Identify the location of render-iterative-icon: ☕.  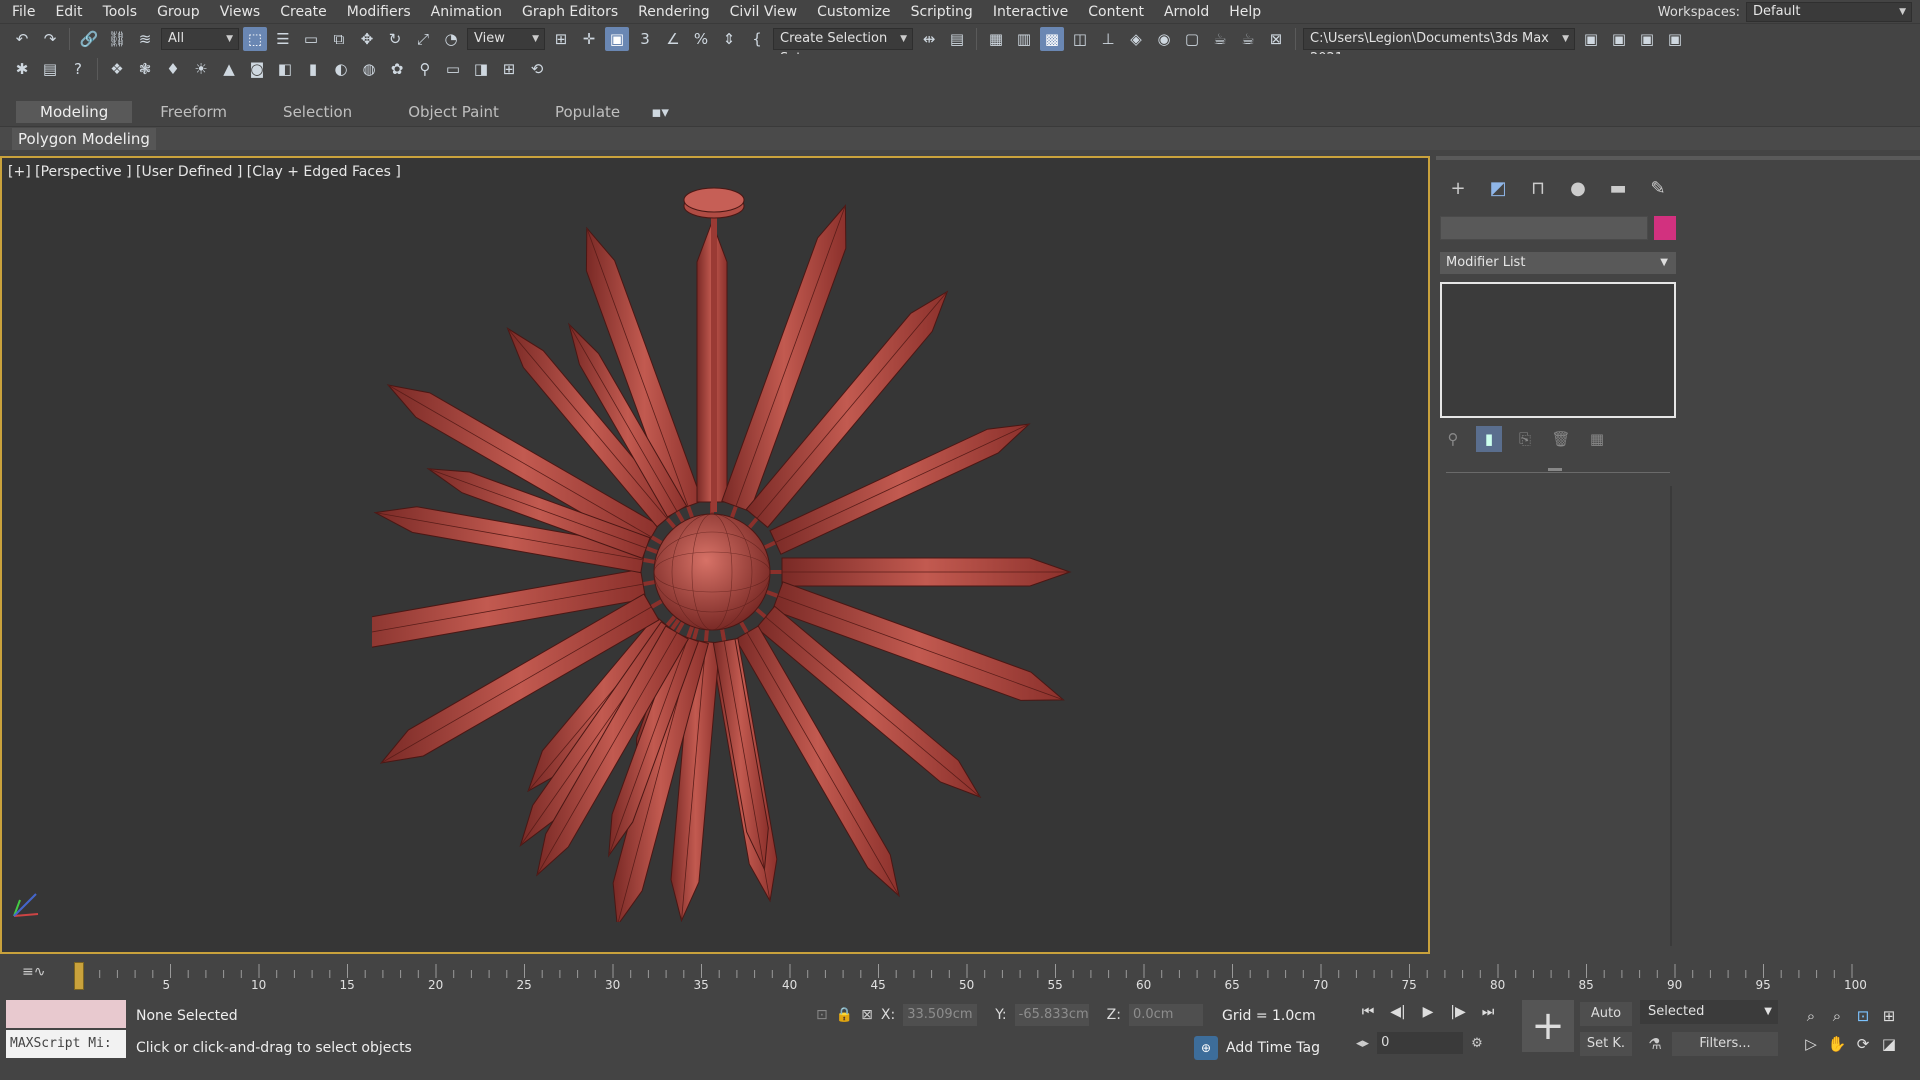
(1248, 39).